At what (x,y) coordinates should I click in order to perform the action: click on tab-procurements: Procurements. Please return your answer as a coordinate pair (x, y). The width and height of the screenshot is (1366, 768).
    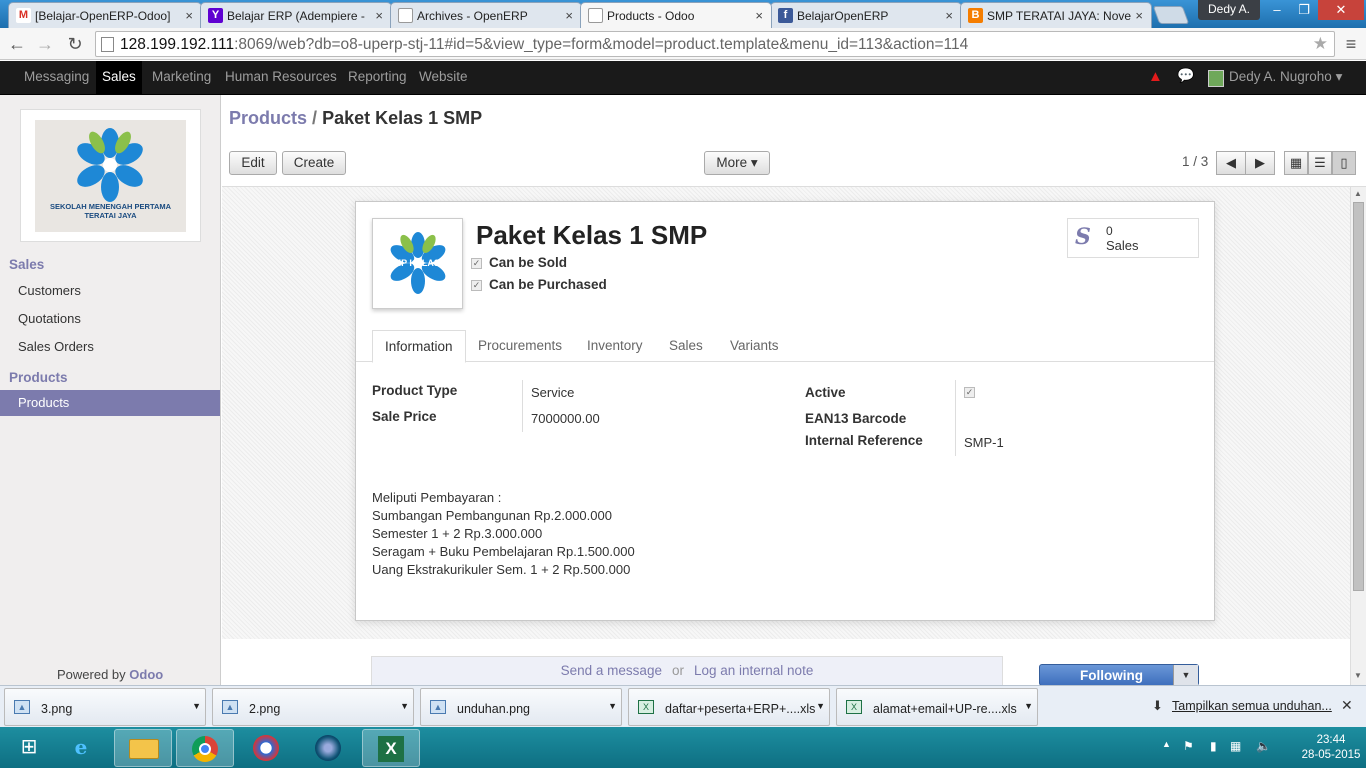
    Looking at the image, I should click on (520, 345).